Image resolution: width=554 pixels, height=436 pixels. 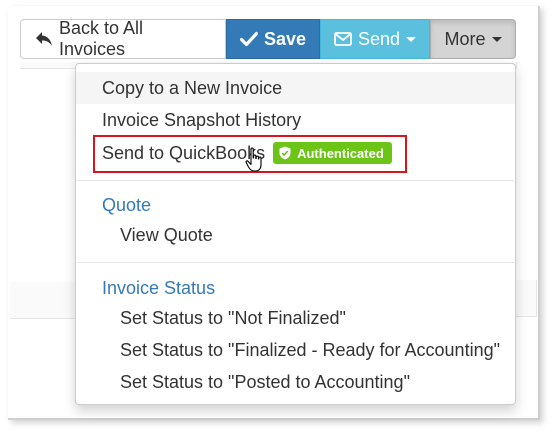 What do you see at coordinates (248, 39) in the screenshot?
I see `checkmark-icon` at bounding box center [248, 39].